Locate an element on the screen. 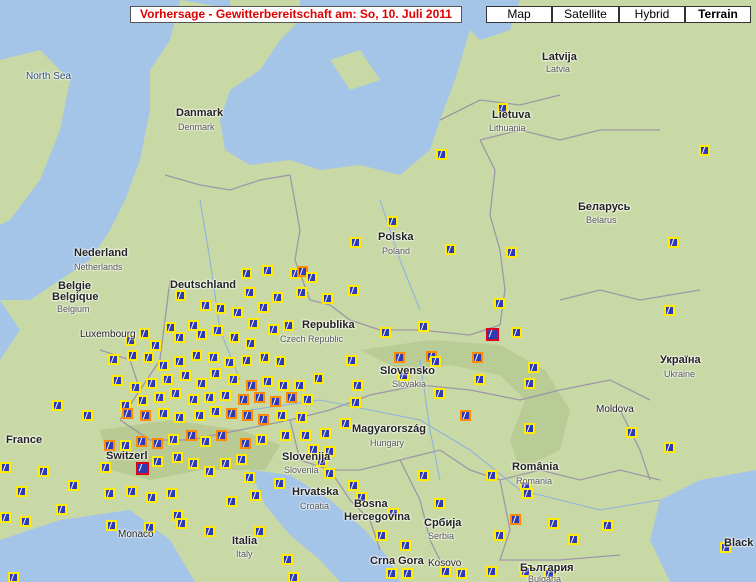 Image resolution: width=756 pixels, height=582 pixels. map-type-hybrid-button: Hybrid is located at coordinates (652, 14).